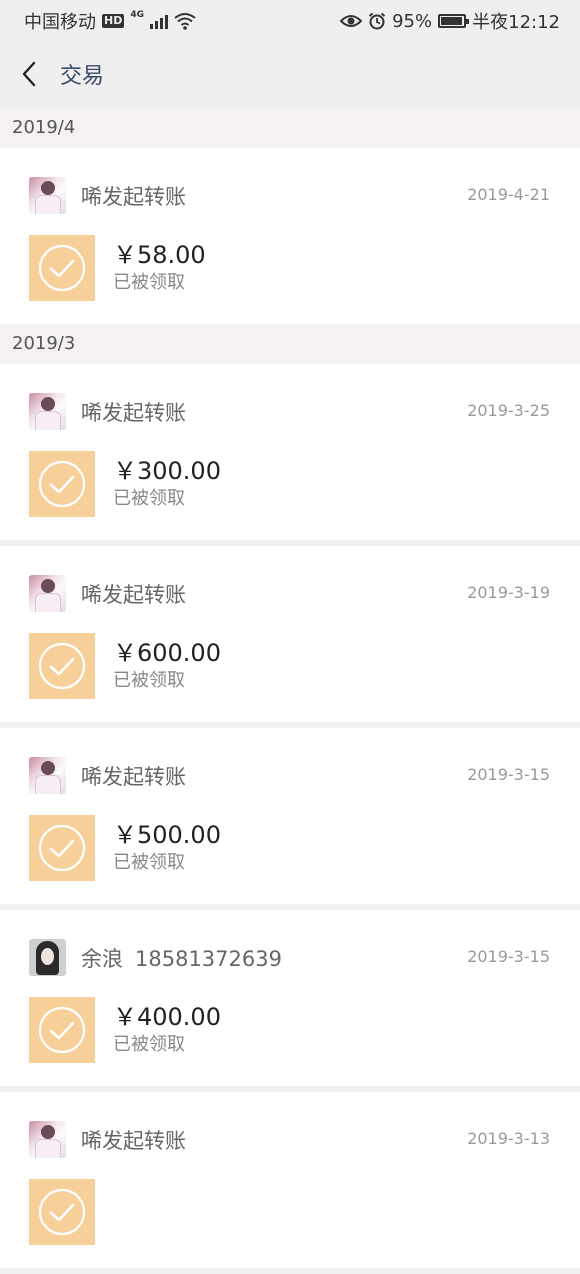 The height and width of the screenshot is (1274, 580). What do you see at coordinates (290, 1183) in the screenshot?
I see `transaction-card: 唏发起转账 2019-3-13` at bounding box center [290, 1183].